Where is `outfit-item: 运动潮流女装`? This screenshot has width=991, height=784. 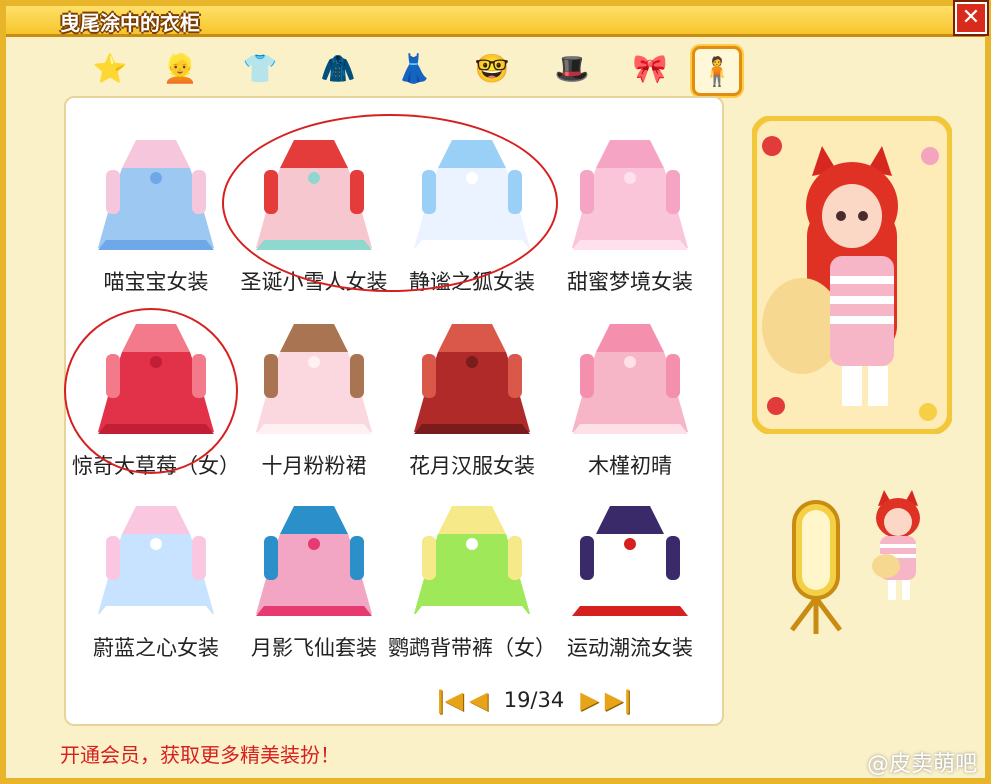
outfit-item: 运动潮流女装 is located at coordinates (630, 572).